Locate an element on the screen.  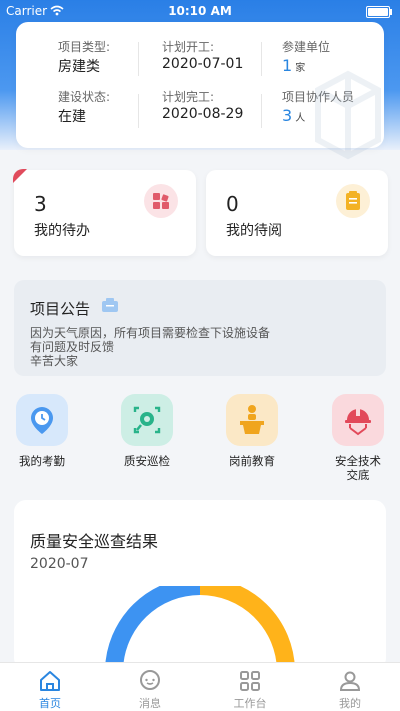
tab-messages: 消息 is located at coordinates (150, 687).